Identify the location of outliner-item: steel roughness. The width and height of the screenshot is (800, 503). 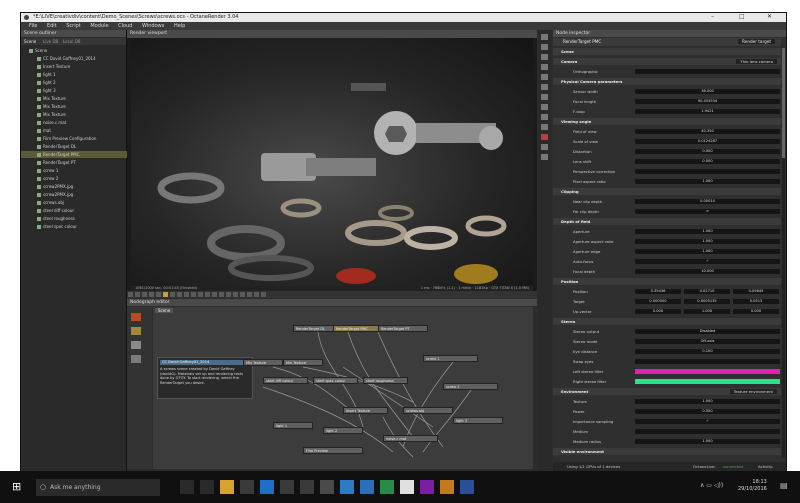
(81, 218).